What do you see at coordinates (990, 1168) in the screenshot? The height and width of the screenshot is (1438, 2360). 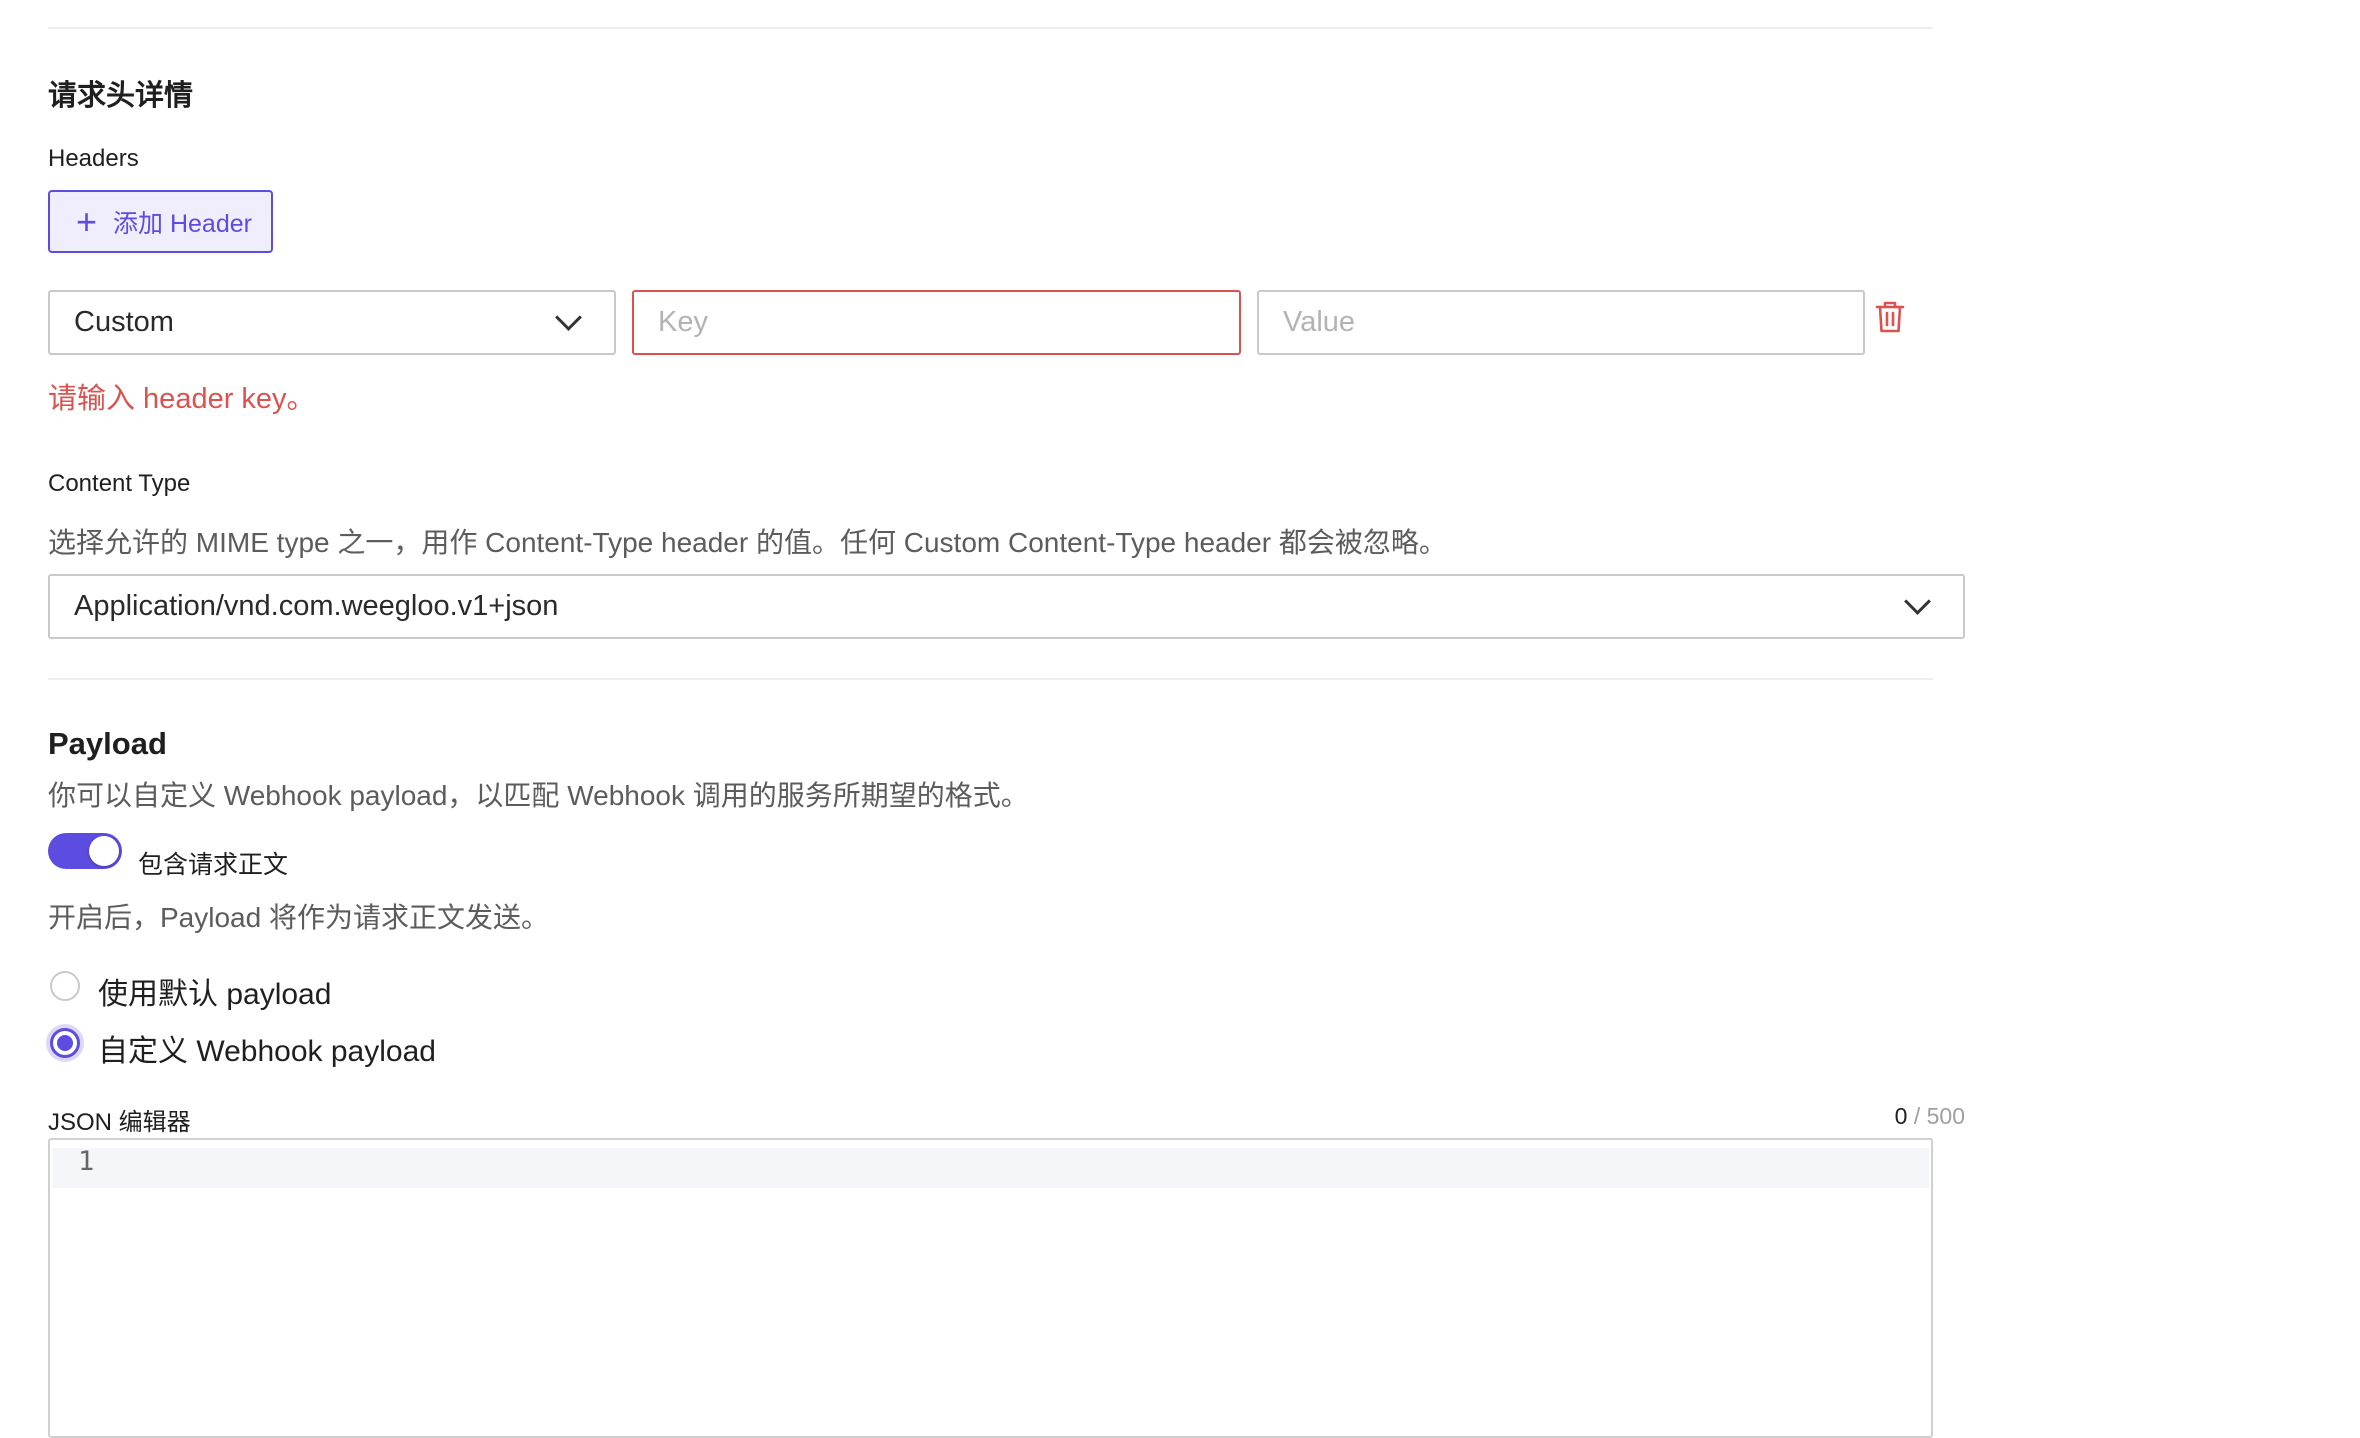 I see `editor-active-line` at bounding box center [990, 1168].